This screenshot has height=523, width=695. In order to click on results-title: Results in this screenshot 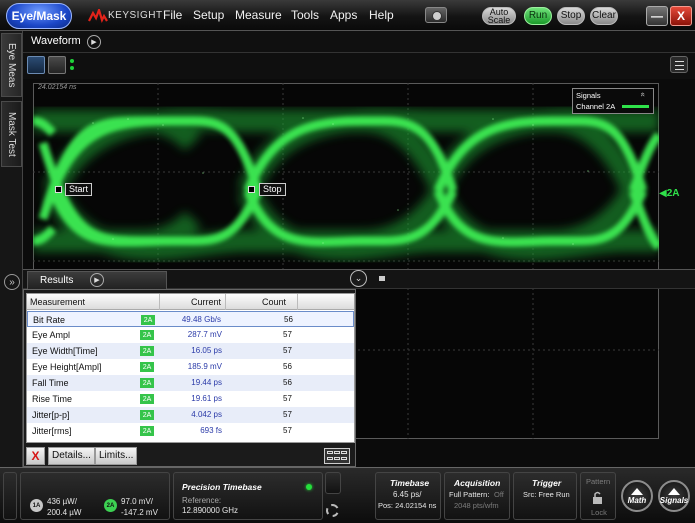, I will do `click(57, 280)`.